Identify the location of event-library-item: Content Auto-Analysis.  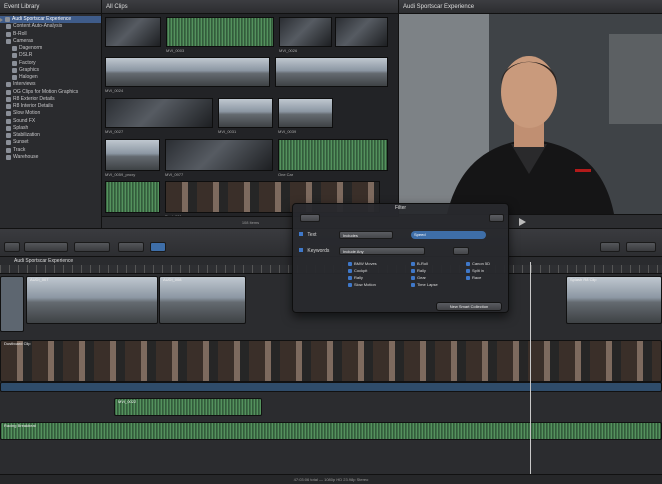
(50, 26).